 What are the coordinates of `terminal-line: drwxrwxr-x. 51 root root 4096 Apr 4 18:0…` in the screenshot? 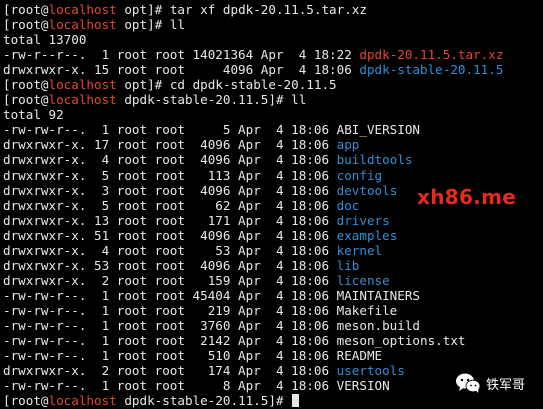 It's located at (273, 235).